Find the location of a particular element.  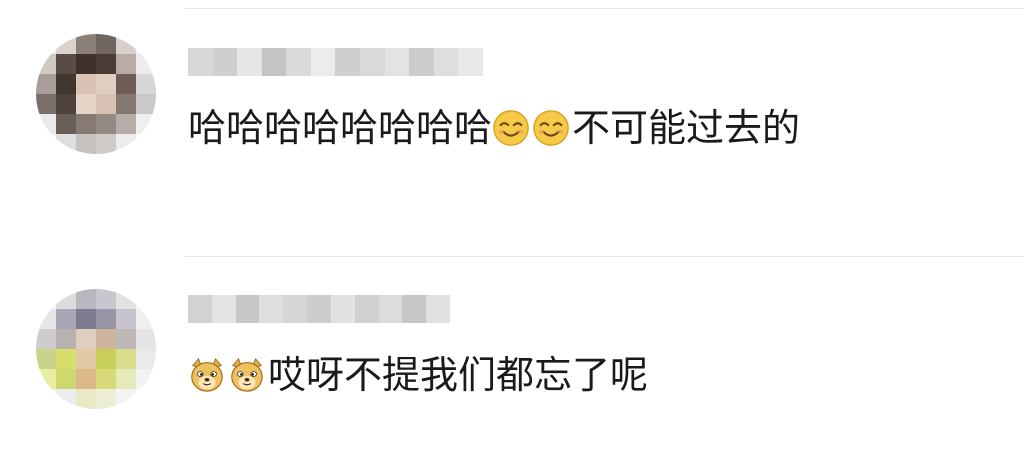

comment-text: 哈哈哈哈哈哈哈哈 不可能过去的 is located at coordinates (494, 128).